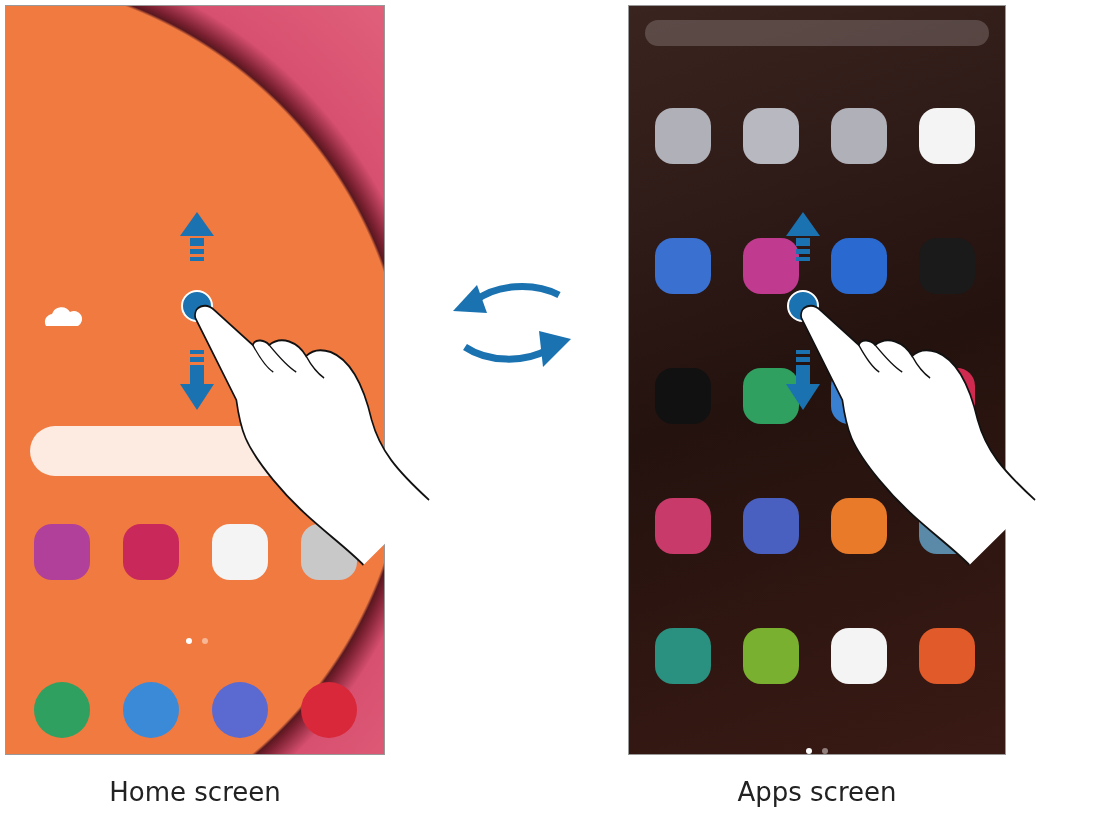 The height and width of the screenshot is (814, 1102). What do you see at coordinates (817, 792) in the screenshot?
I see `screen-caption: Apps screen` at bounding box center [817, 792].